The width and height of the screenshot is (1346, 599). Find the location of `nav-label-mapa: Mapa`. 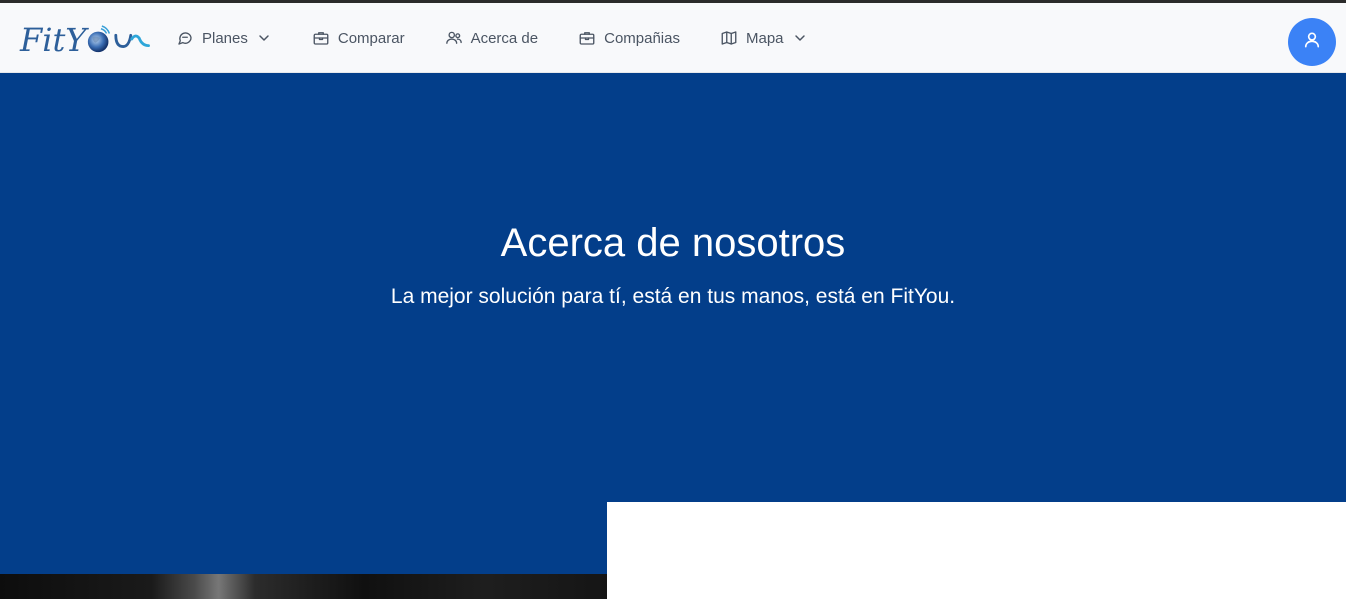

nav-label-mapa: Mapa is located at coordinates (764, 38).